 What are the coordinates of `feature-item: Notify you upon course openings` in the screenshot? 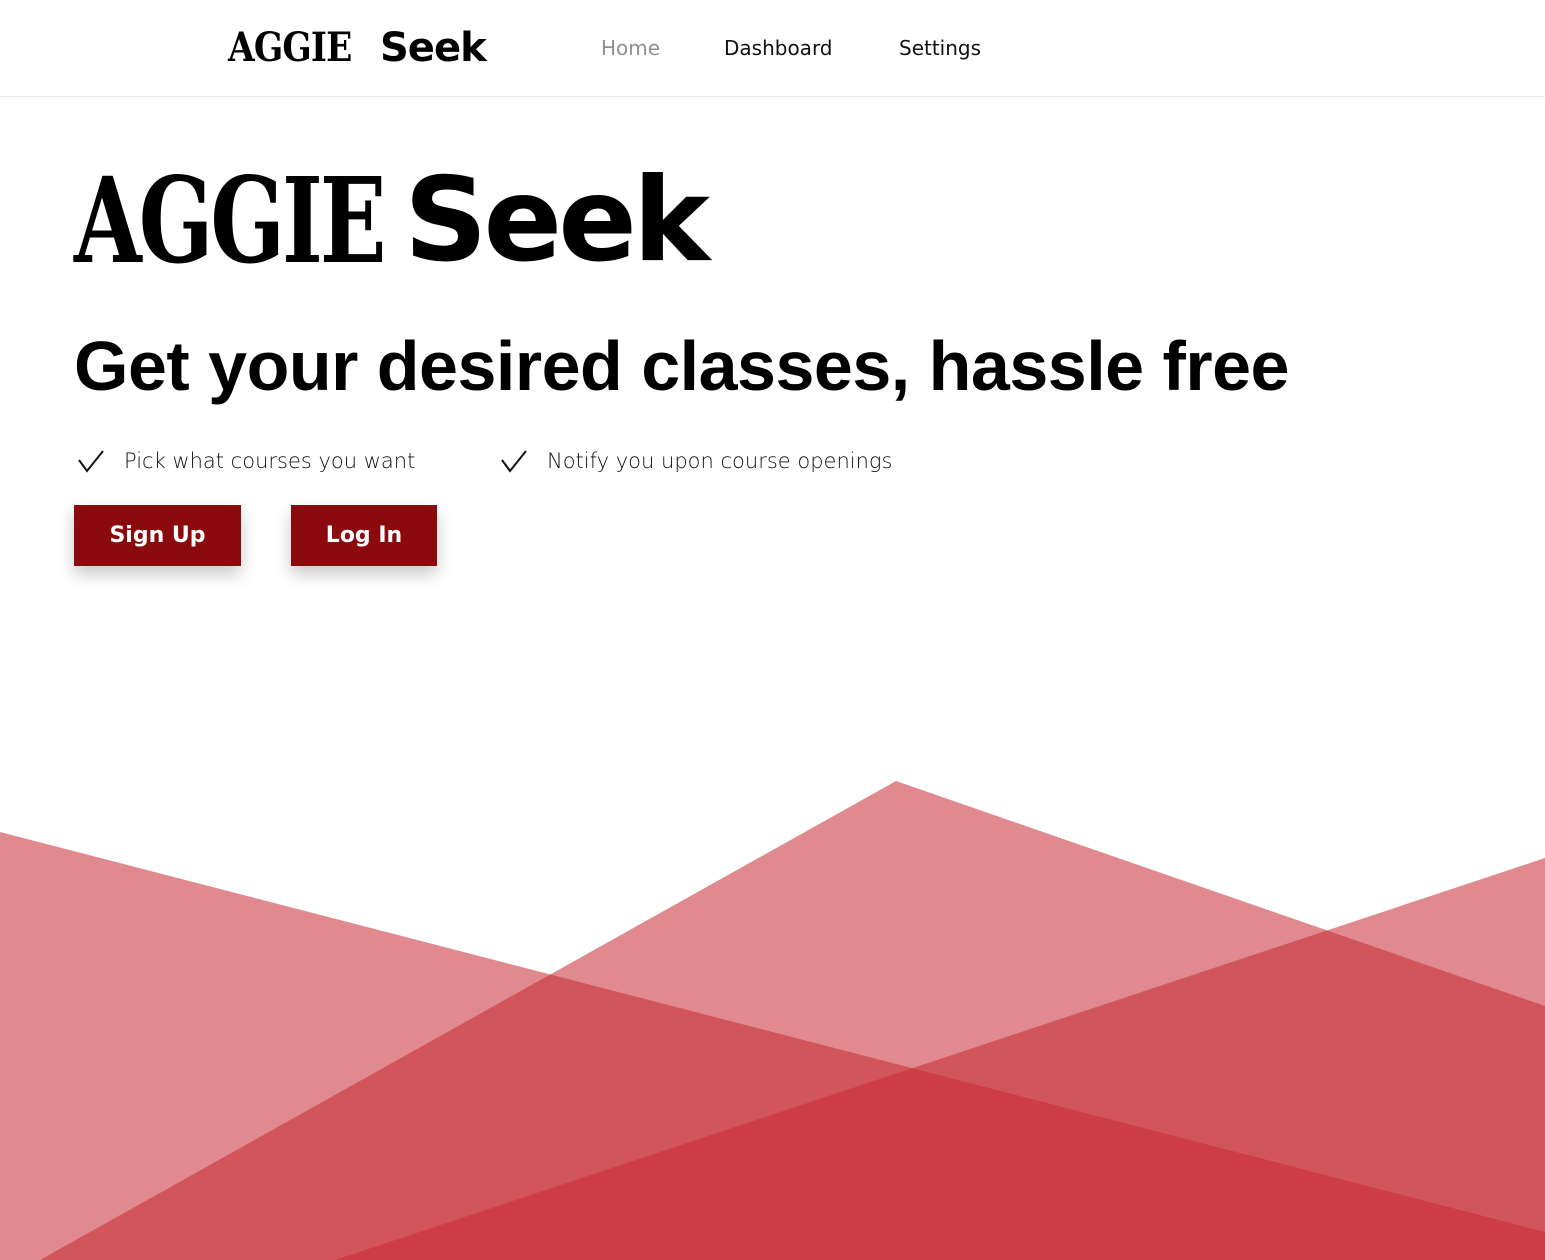 It's located at (695, 461).